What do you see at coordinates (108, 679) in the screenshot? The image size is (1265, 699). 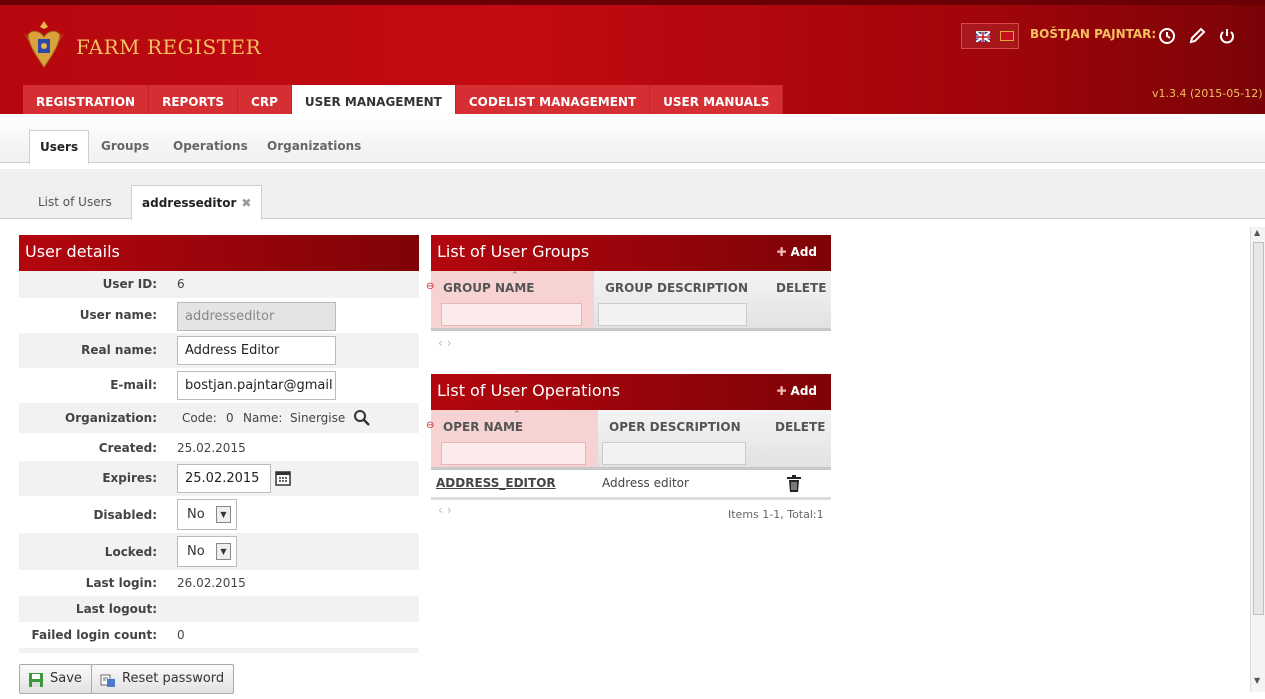 I see `reset-icon` at bounding box center [108, 679].